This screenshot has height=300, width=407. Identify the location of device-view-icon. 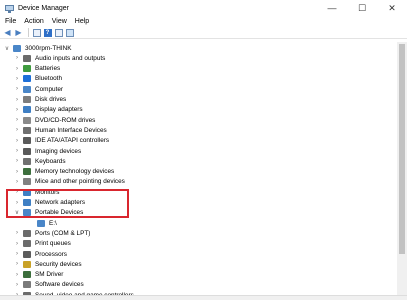
(58, 32).